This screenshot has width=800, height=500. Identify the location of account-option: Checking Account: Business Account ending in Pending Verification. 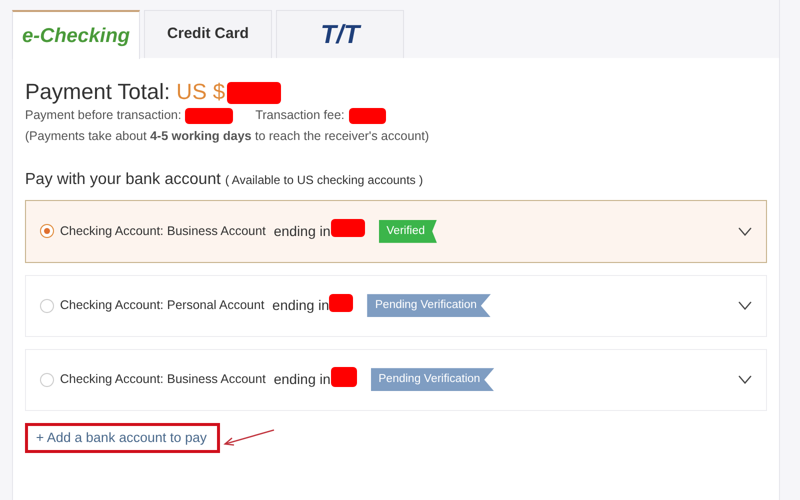
(396, 379).